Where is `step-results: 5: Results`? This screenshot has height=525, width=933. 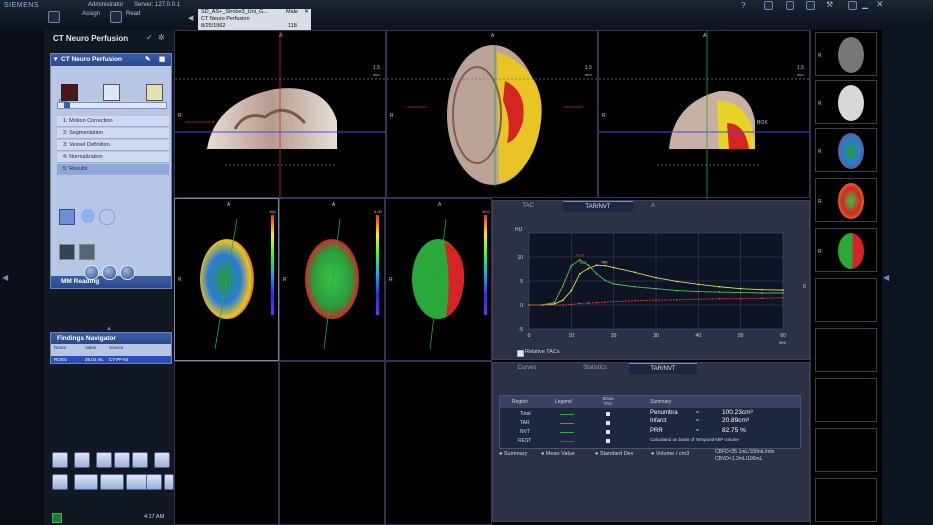 step-results: 5: Results is located at coordinates (113, 169).